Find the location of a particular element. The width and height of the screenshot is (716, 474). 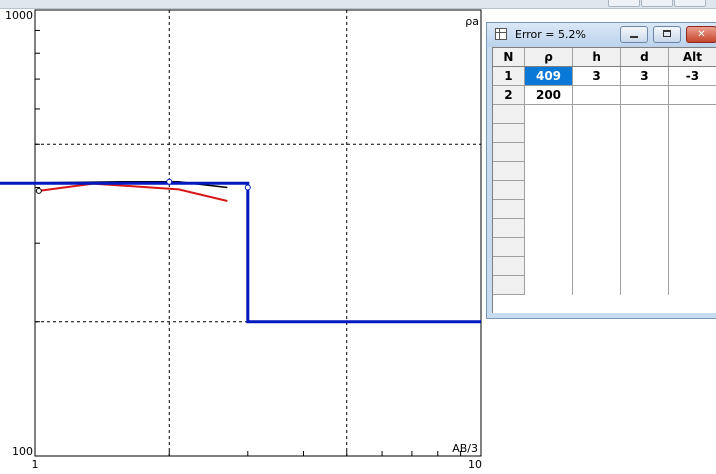

y-tick-label: 1000 is located at coordinates (19, 15).